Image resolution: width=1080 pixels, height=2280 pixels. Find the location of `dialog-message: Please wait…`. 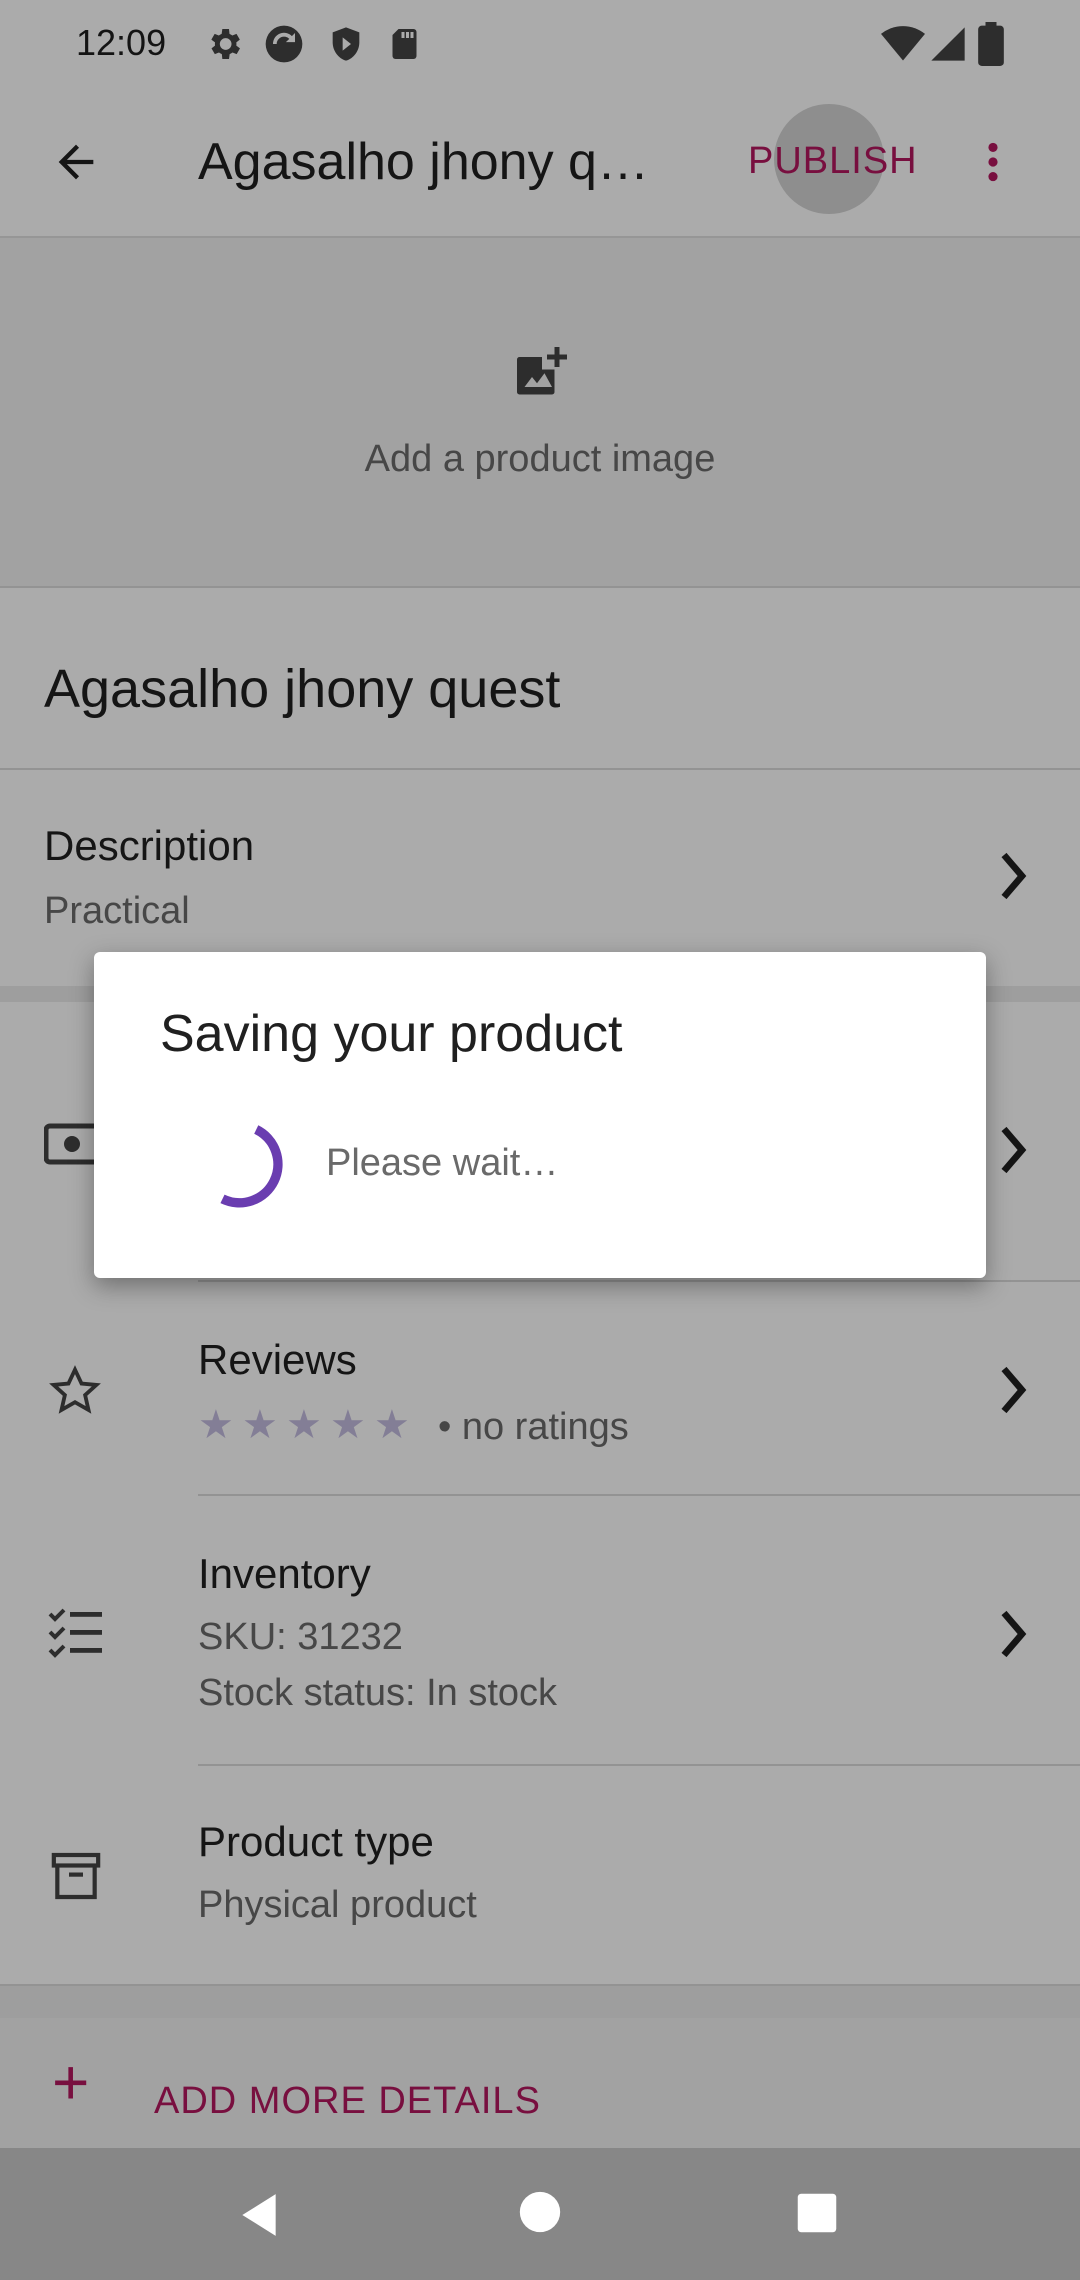

dialog-message: Please wait… is located at coordinates (442, 1163).